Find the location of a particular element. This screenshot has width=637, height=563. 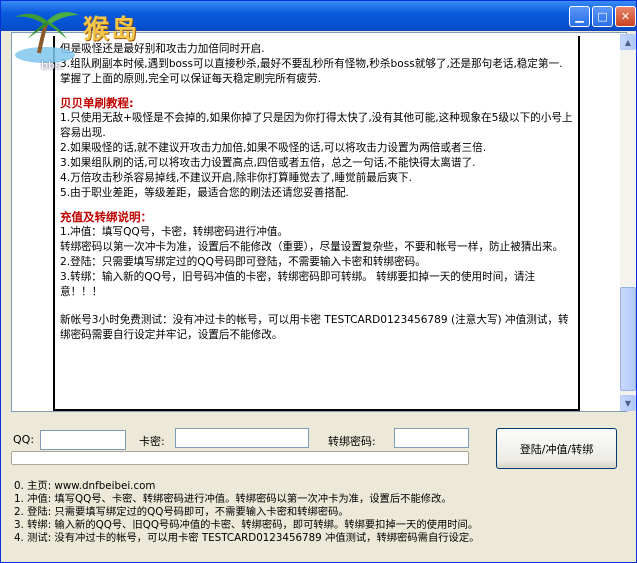

maximize-icon: □ is located at coordinates (602, 16).